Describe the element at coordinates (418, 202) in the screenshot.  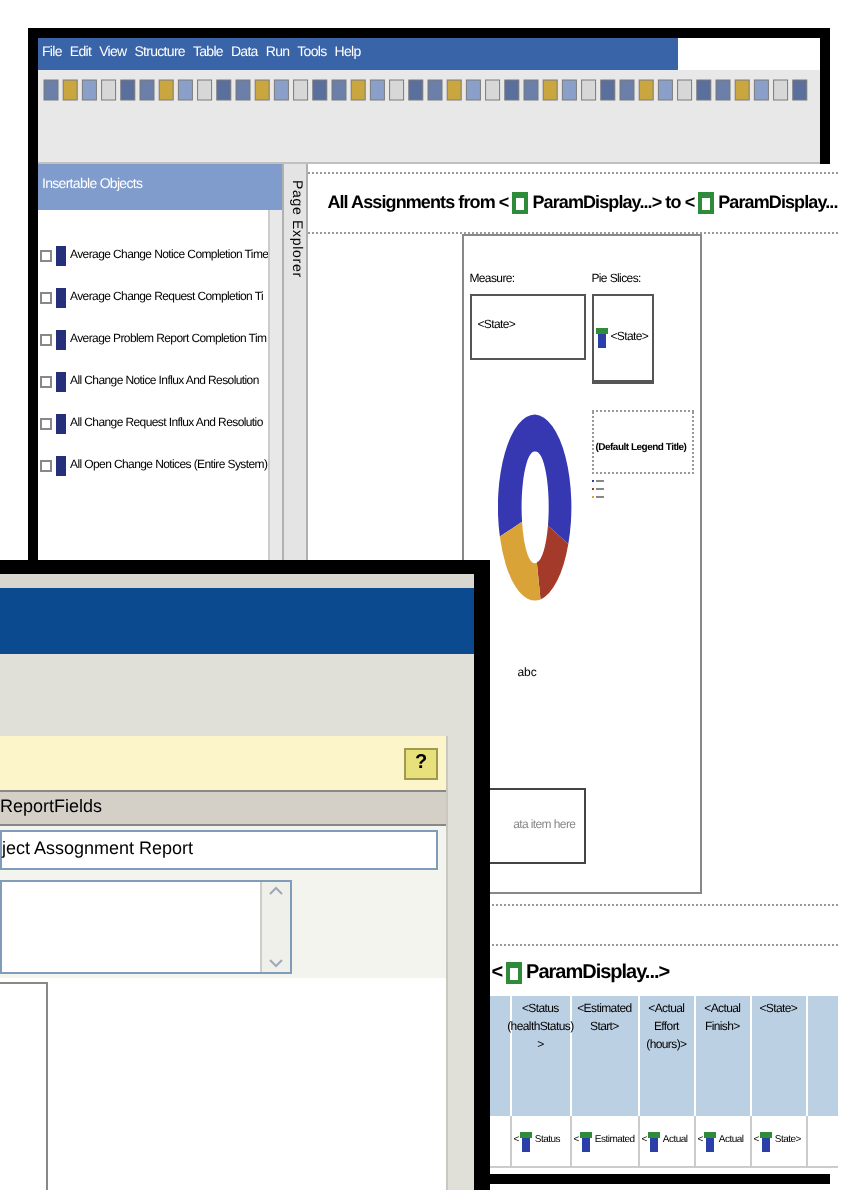
I see `report-title: All Assignments from <` at that location.